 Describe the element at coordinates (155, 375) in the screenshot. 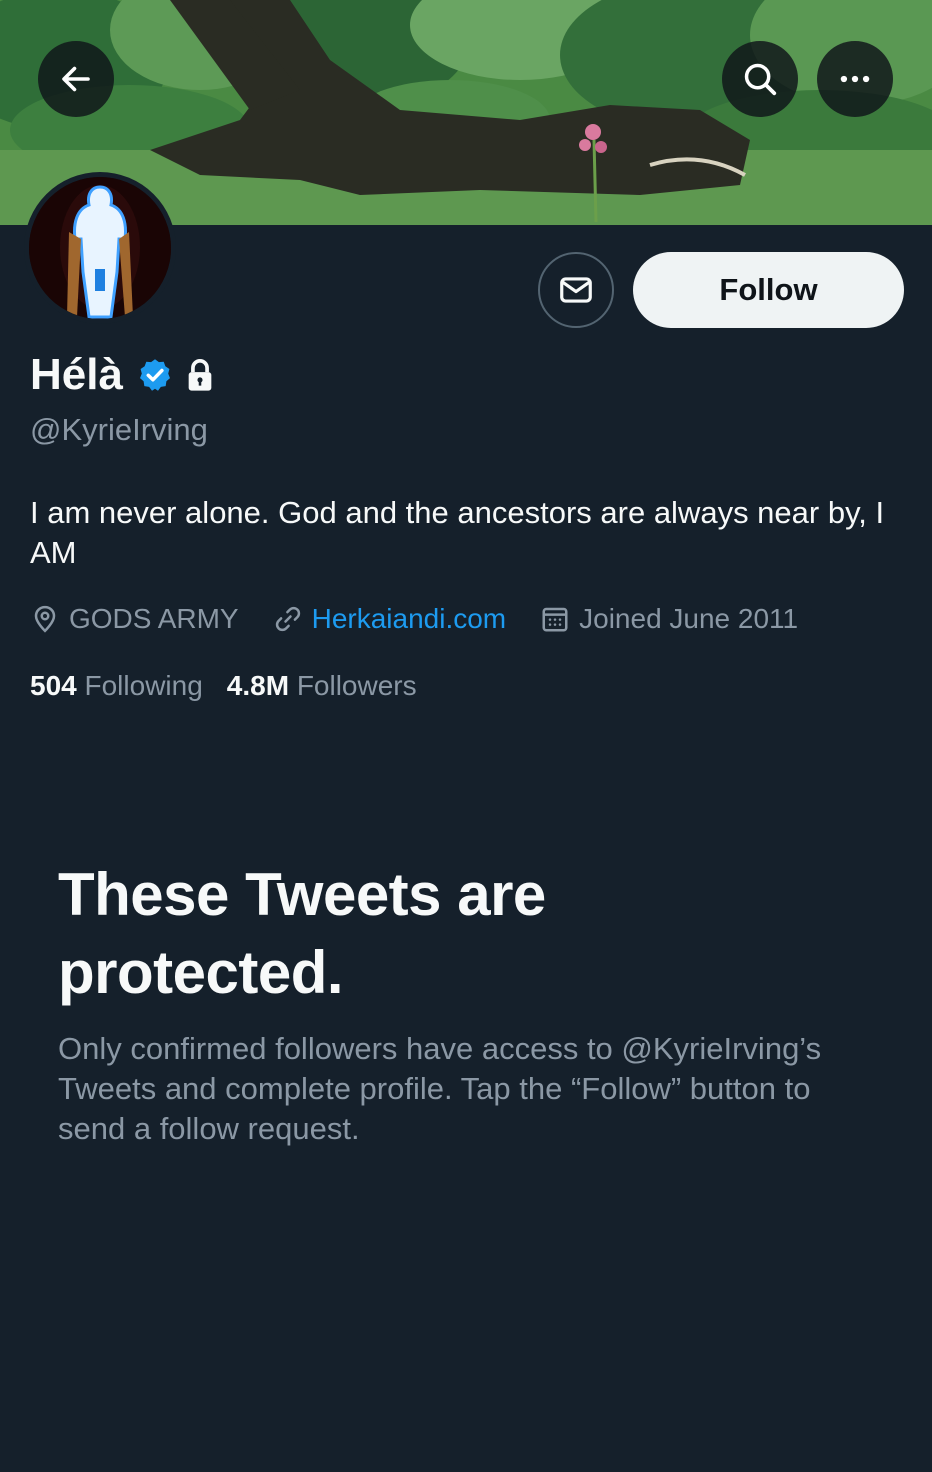

I see `verified-badge-icon` at that location.